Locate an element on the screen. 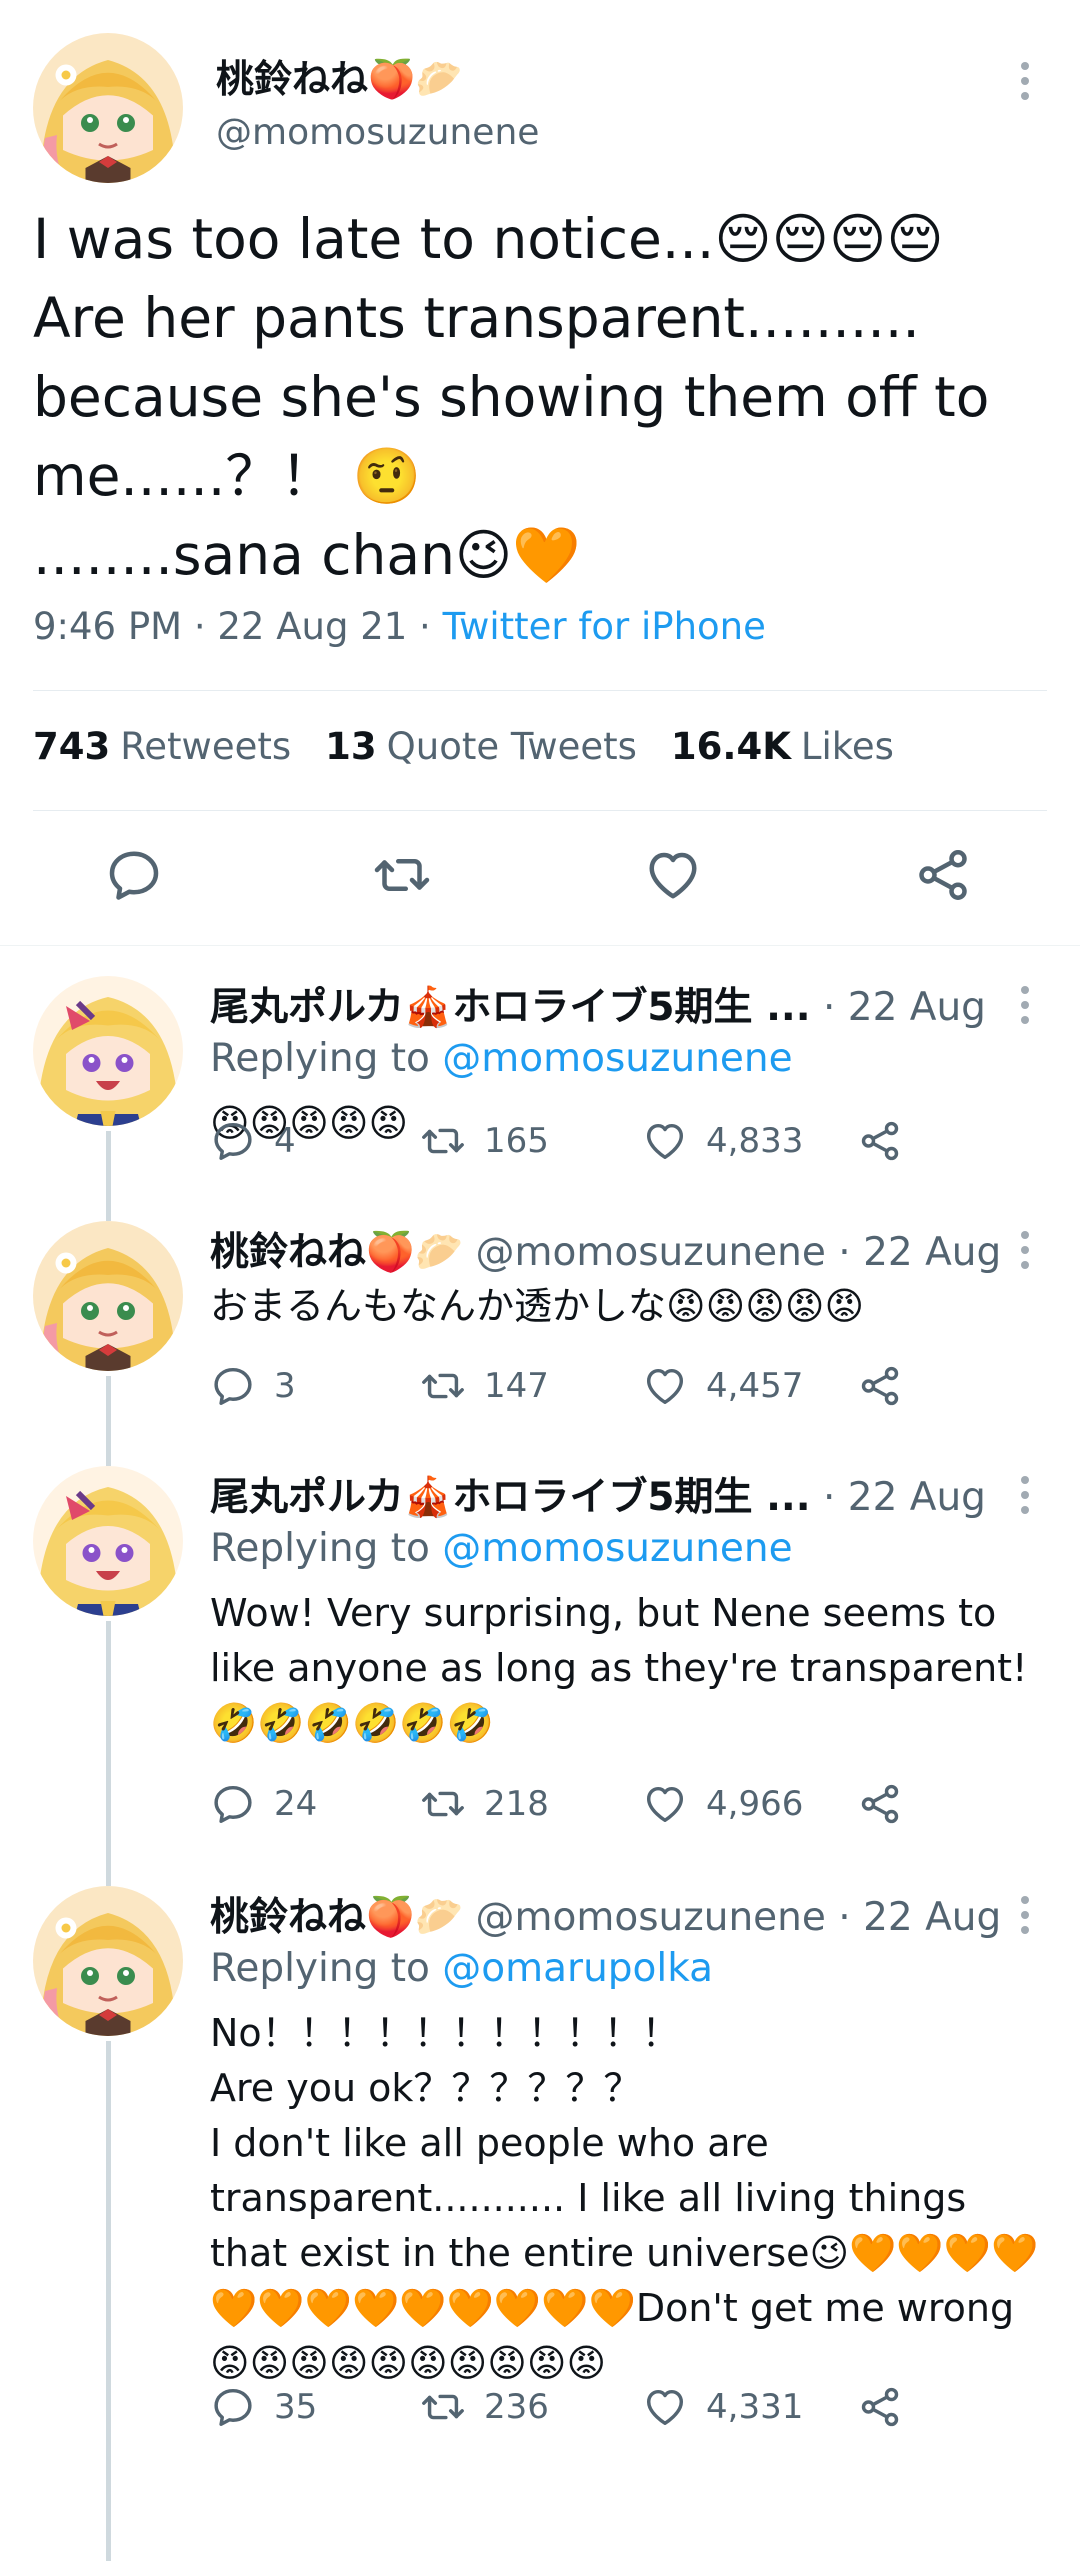 The width and height of the screenshot is (1080, 2563). tweet-source-link: Twitter for iPhone is located at coordinates (604, 626).